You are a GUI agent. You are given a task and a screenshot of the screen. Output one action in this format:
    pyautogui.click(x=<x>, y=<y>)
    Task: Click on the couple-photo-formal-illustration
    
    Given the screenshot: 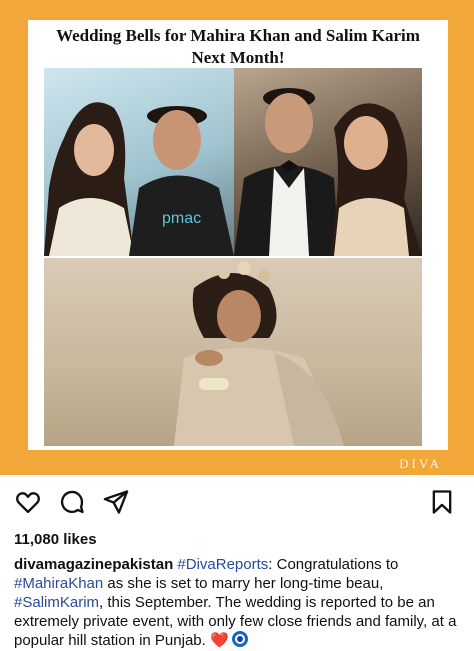 What is the action you would take?
    pyautogui.click(x=328, y=172)
    